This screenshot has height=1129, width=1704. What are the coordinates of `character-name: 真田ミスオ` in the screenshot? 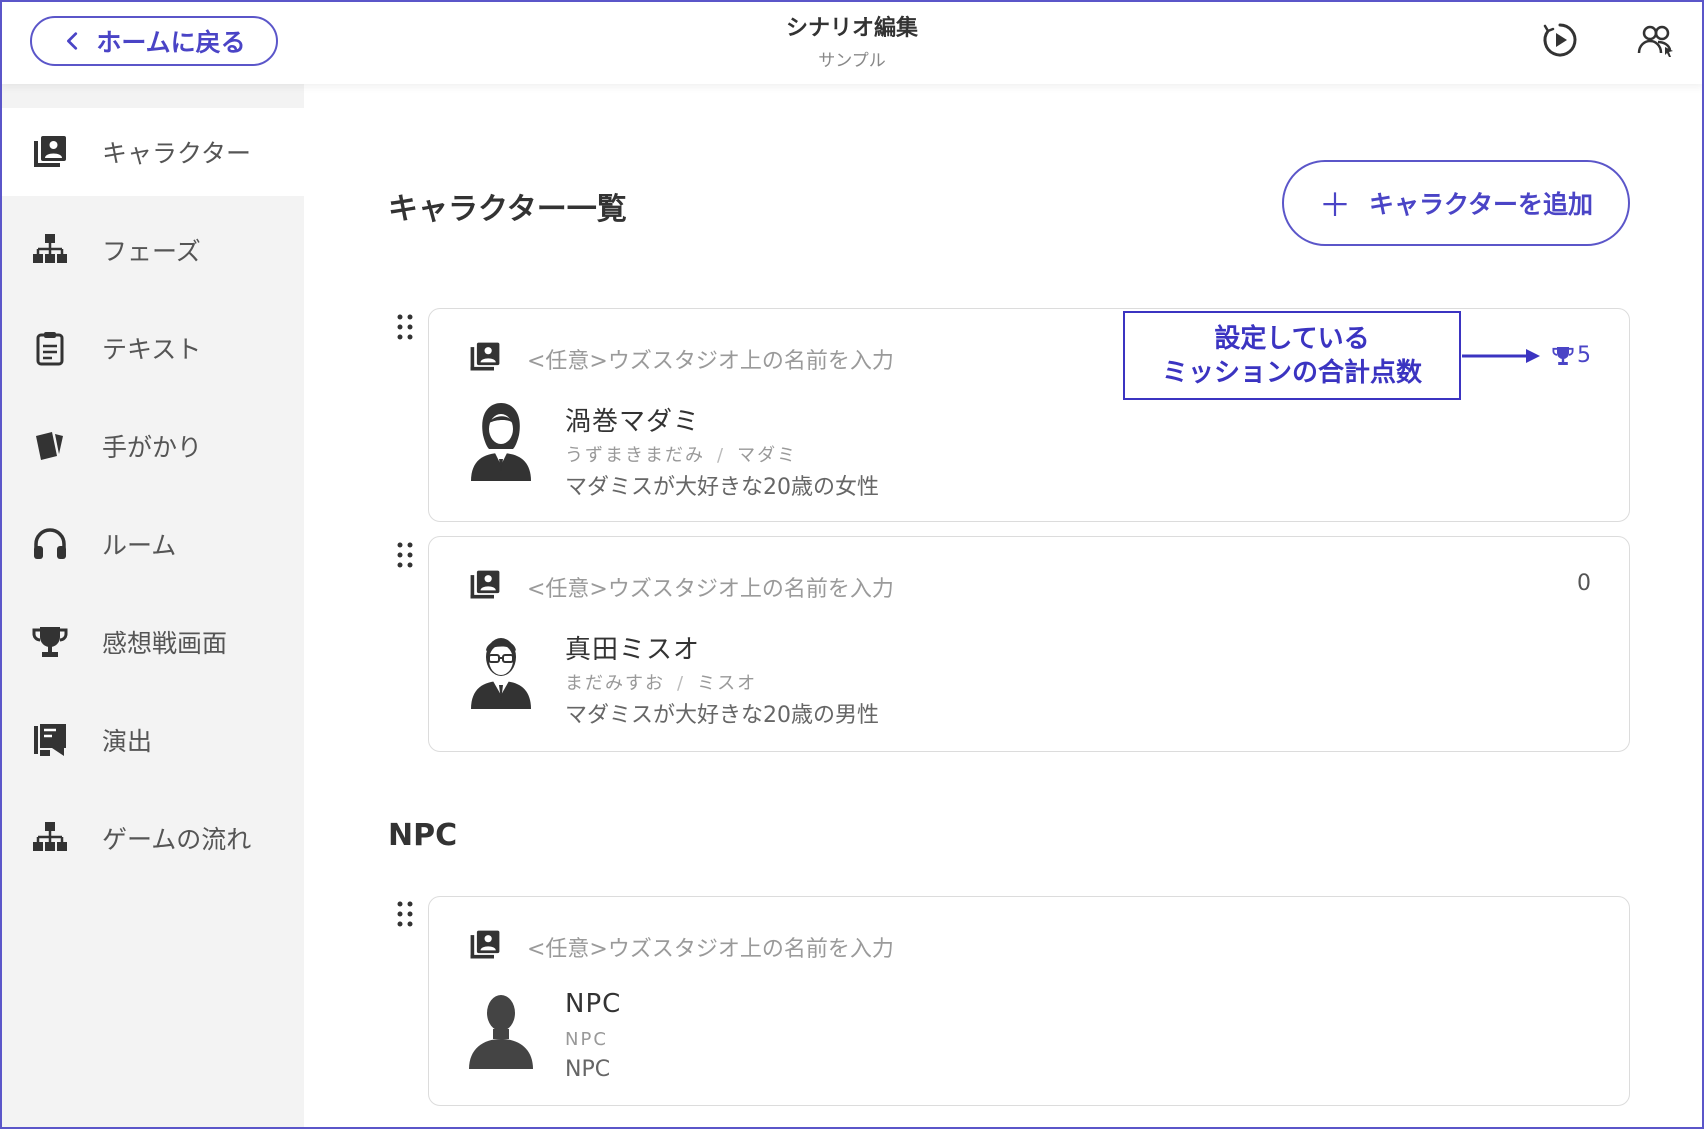 It's located at (633, 650).